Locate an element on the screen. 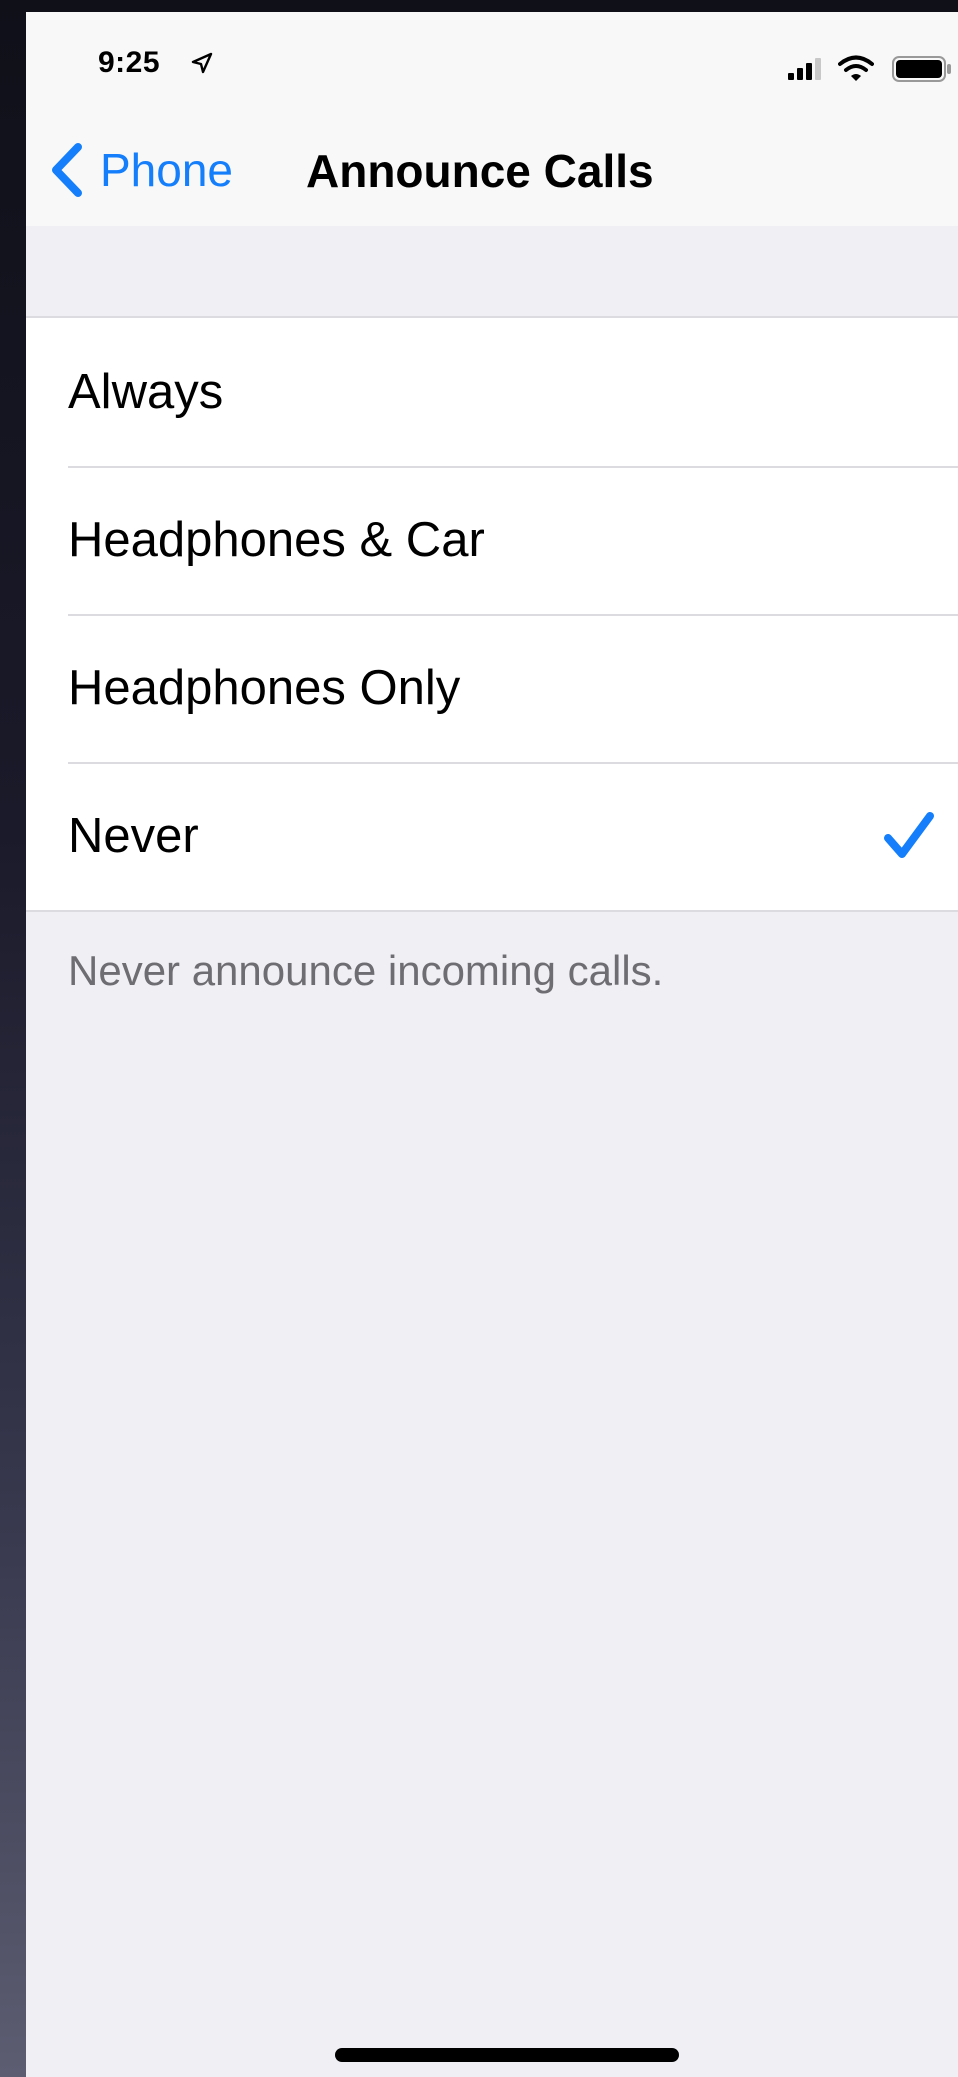 The width and height of the screenshot is (958, 2077). option-never: Never is located at coordinates (492, 836).